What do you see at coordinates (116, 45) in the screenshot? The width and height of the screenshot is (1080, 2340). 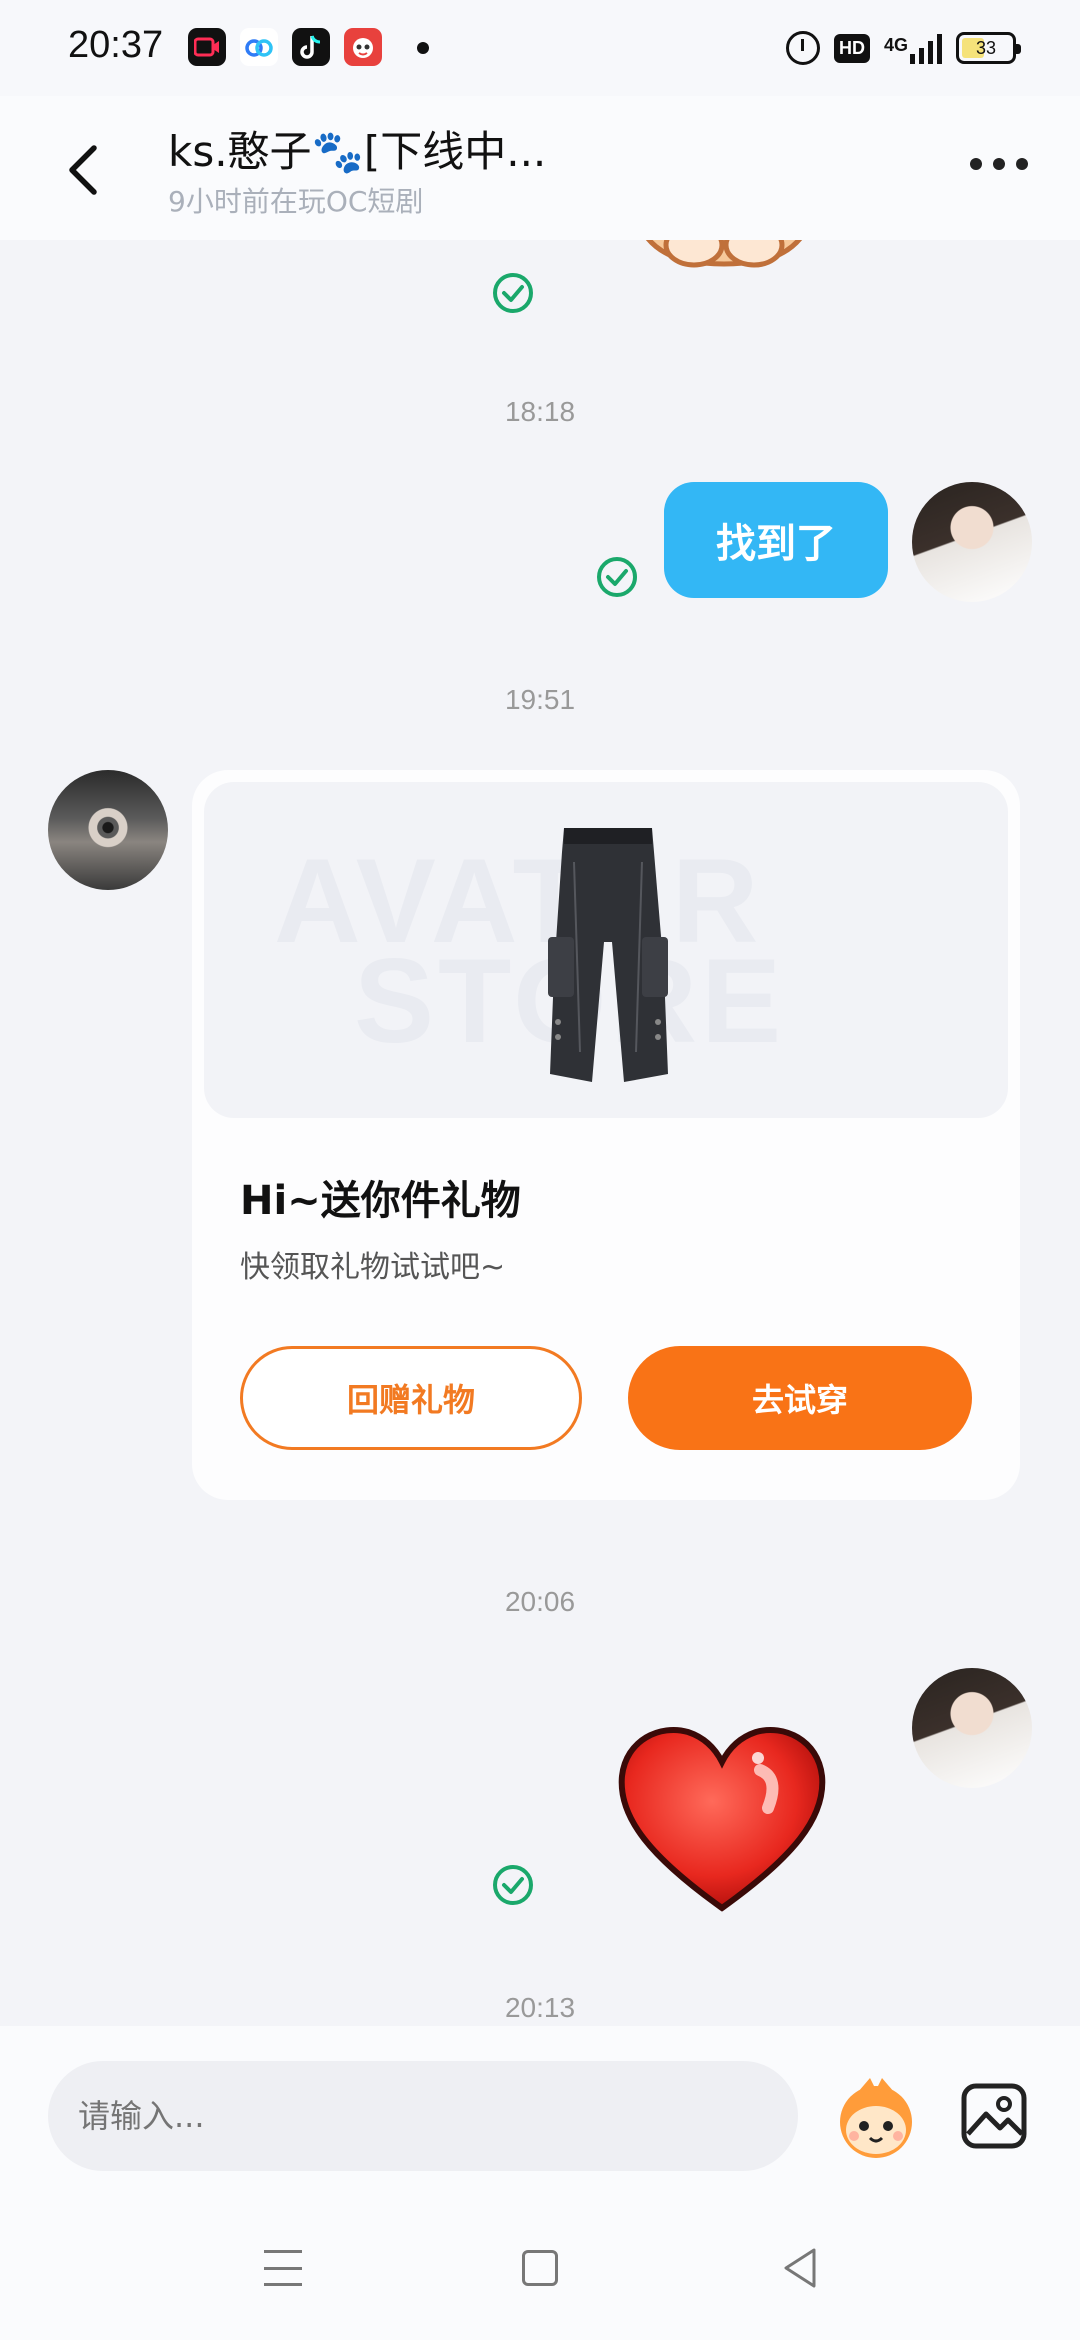 I see `status-time: 20:37` at bounding box center [116, 45].